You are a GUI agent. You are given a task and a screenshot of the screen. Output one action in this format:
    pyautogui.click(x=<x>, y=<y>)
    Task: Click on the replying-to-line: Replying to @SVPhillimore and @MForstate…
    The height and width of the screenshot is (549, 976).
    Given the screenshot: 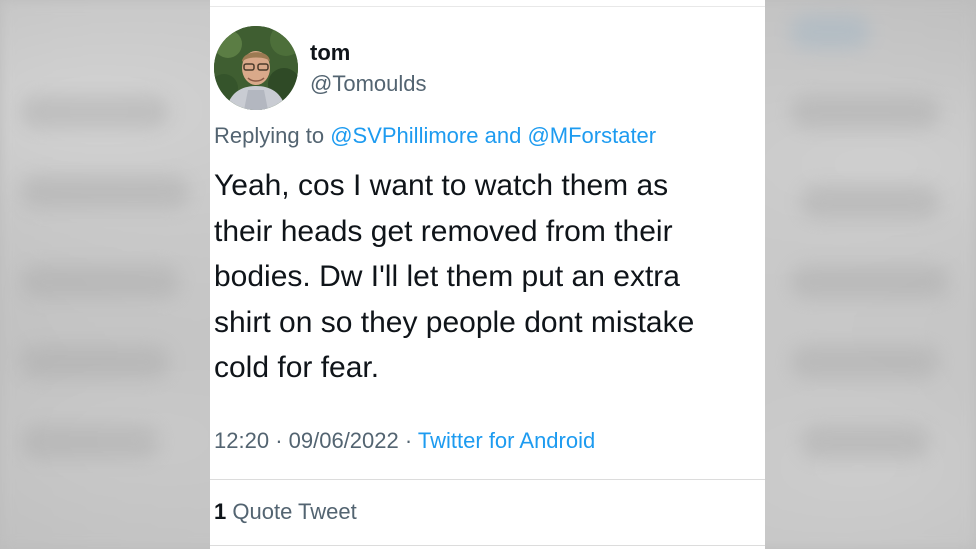 What is the action you would take?
    pyautogui.click(x=435, y=136)
    